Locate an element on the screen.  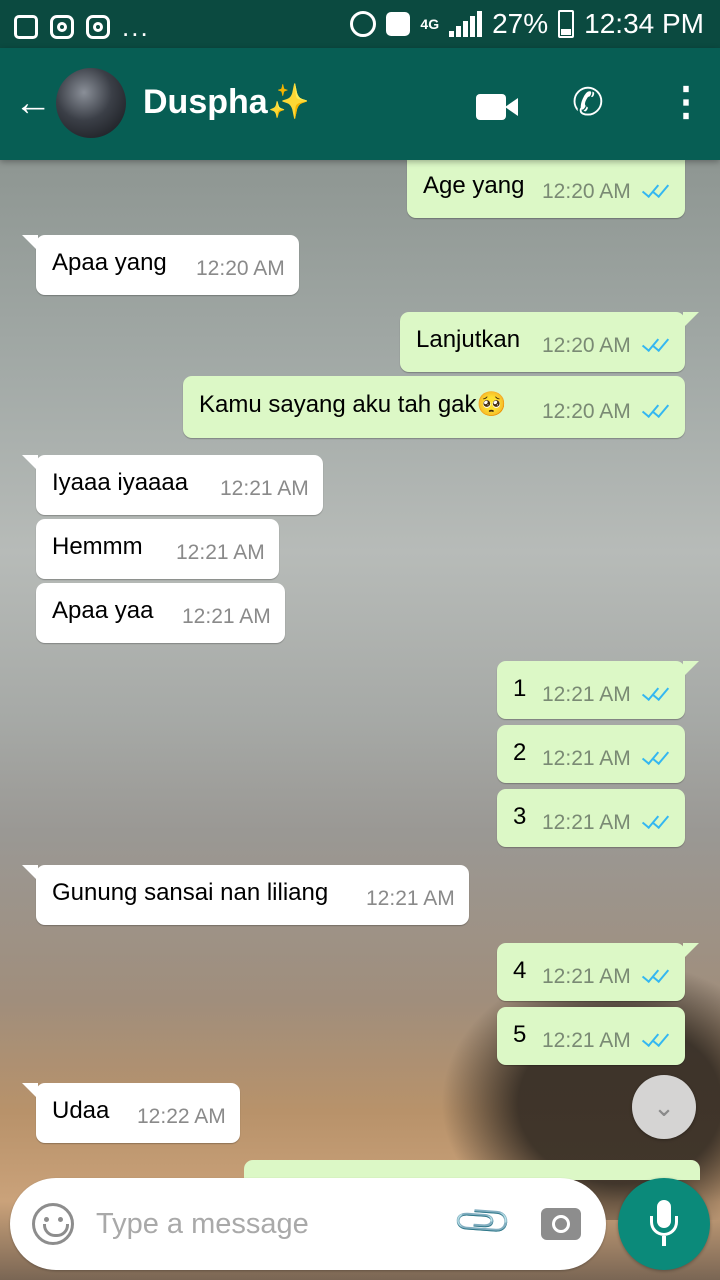
message-text: Kamu sayang aku tah gak🥺 is located at coordinates (353, 404).